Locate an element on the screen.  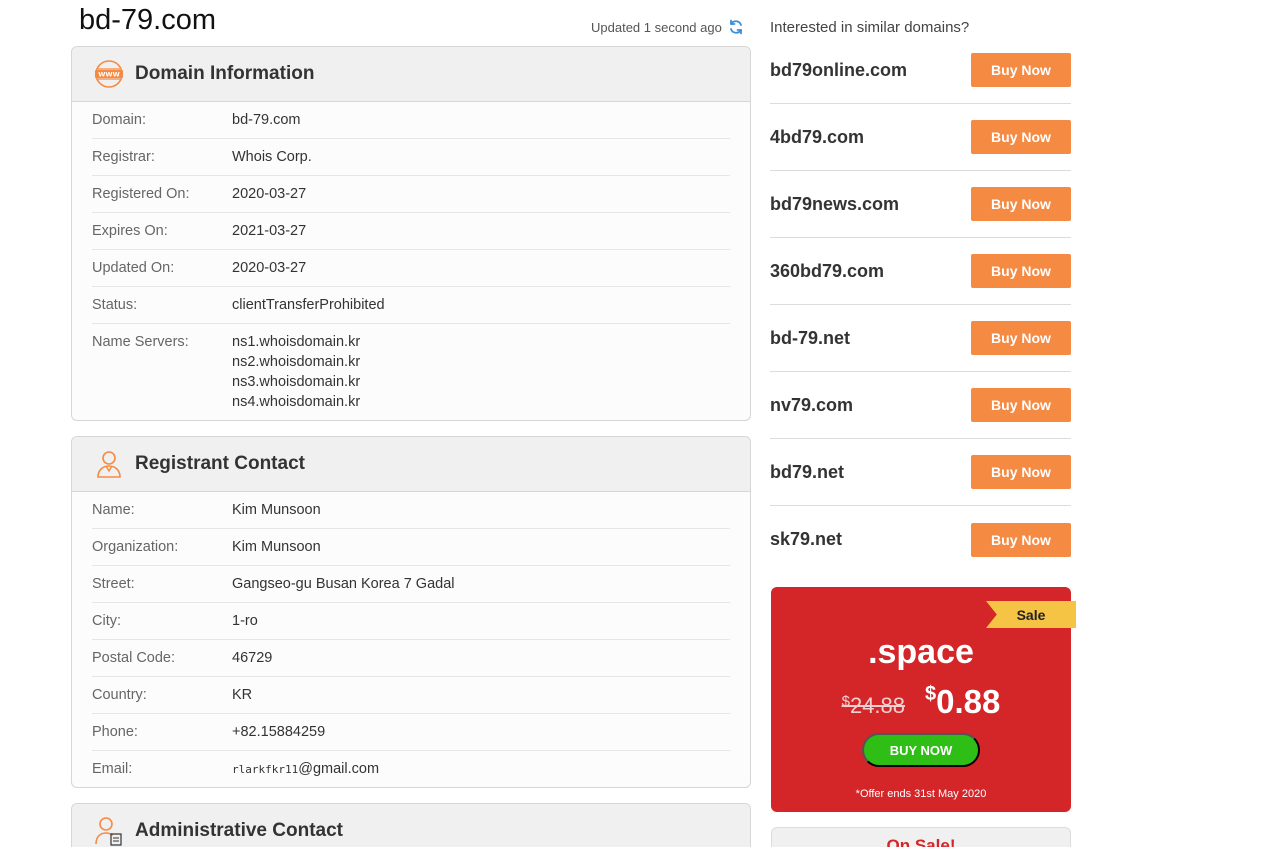
domain-name: bd-79.net is located at coordinates (810, 338).